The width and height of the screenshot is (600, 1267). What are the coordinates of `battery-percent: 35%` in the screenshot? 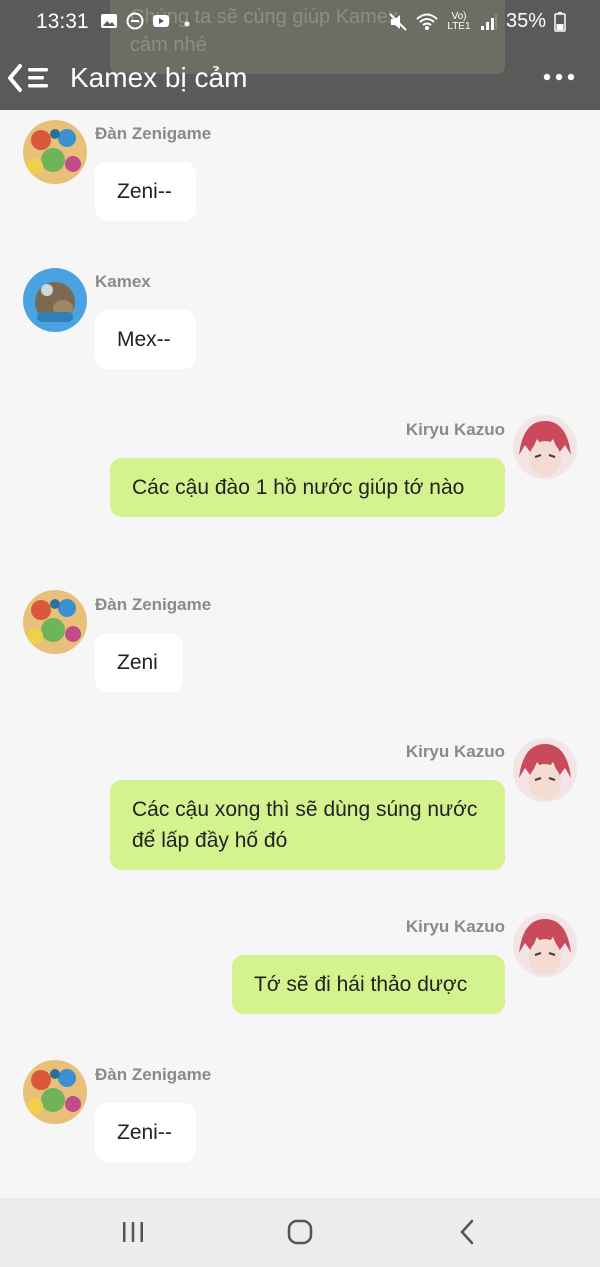 It's located at (525, 21).